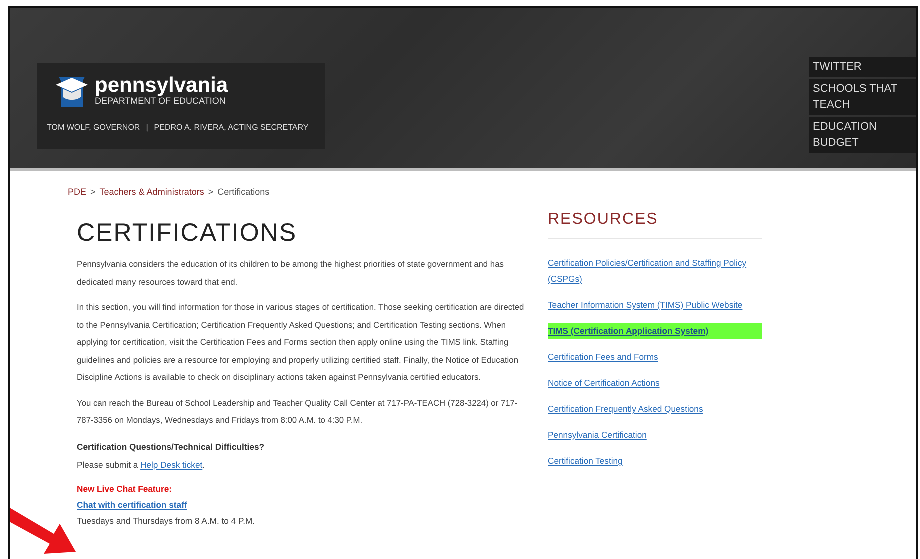 Image resolution: width=920 pixels, height=559 pixels. I want to click on paragraph: You can reach the Bureau of School Leadership and Teacher Quality Call Center at 717-PA-TEACH (728-3224) or 717-787-3356 on Mondays, Wednesdays and Fridays from 8:00 A.M. to 4:30 P.M., so click(298, 411).